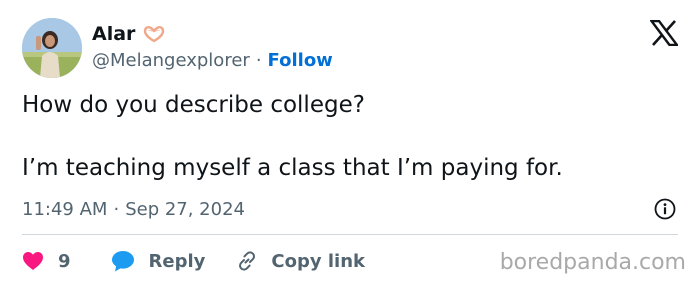  What do you see at coordinates (300, 60) in the screenshot?
I see `follow-button: Follow` at bounding box center [300, 60].